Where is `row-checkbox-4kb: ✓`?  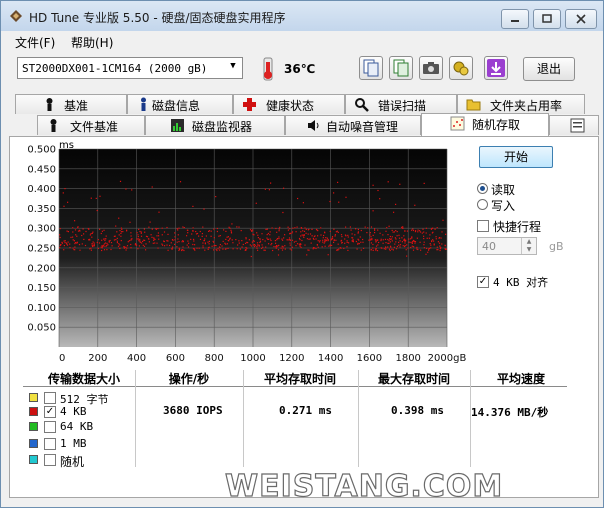 row-checkbox-4kb: ✓ is located at coordinates (50, 412).